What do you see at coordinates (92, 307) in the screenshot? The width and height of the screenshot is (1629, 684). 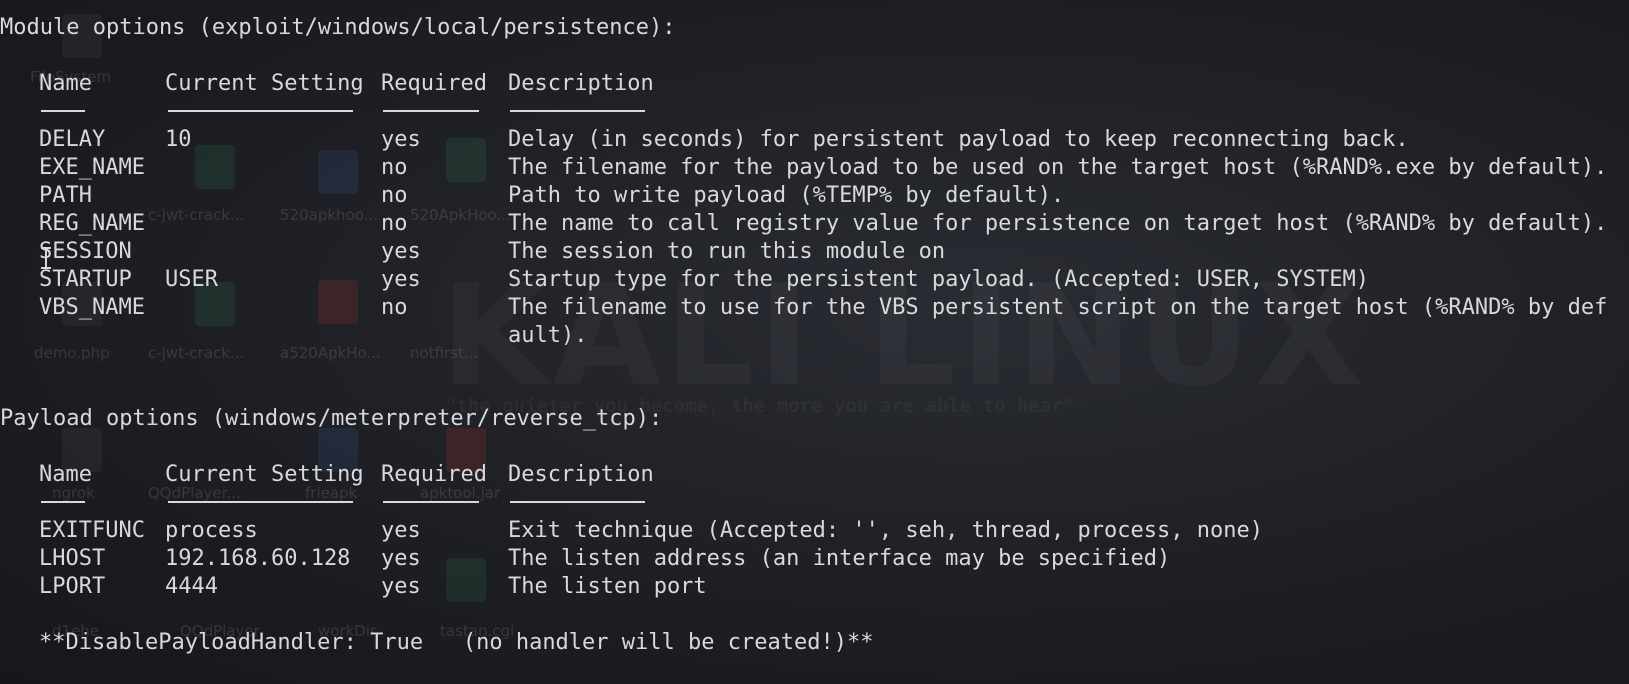 I see `option-name: VBS_NAME` at bounding box center [92, 307].